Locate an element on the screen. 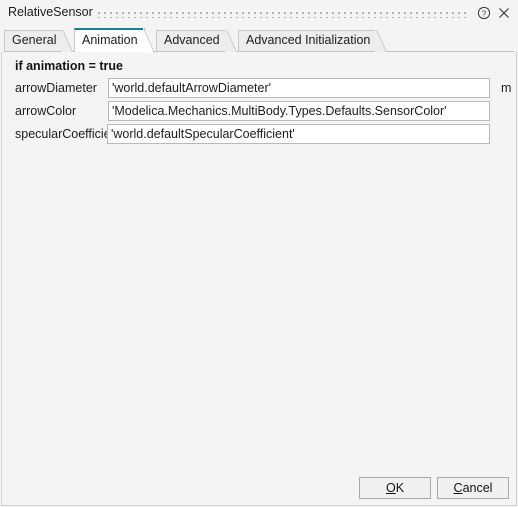 The image size is (518, 507). tab-animation-label: Animation is located at coordinates (110, 40).